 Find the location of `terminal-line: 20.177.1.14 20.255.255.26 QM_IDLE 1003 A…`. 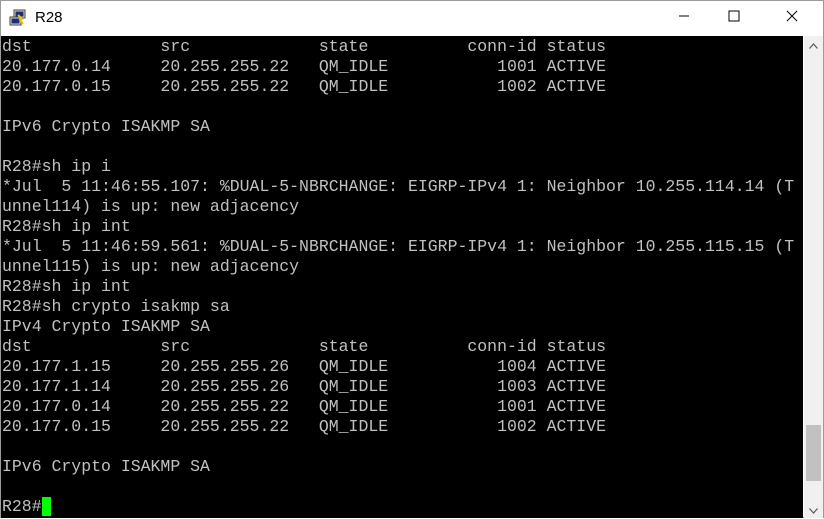

terminal-line: 20.177.1.14 20.255.255.26 QM_IDLE 1003 A… is located at coordinates (304, 386).